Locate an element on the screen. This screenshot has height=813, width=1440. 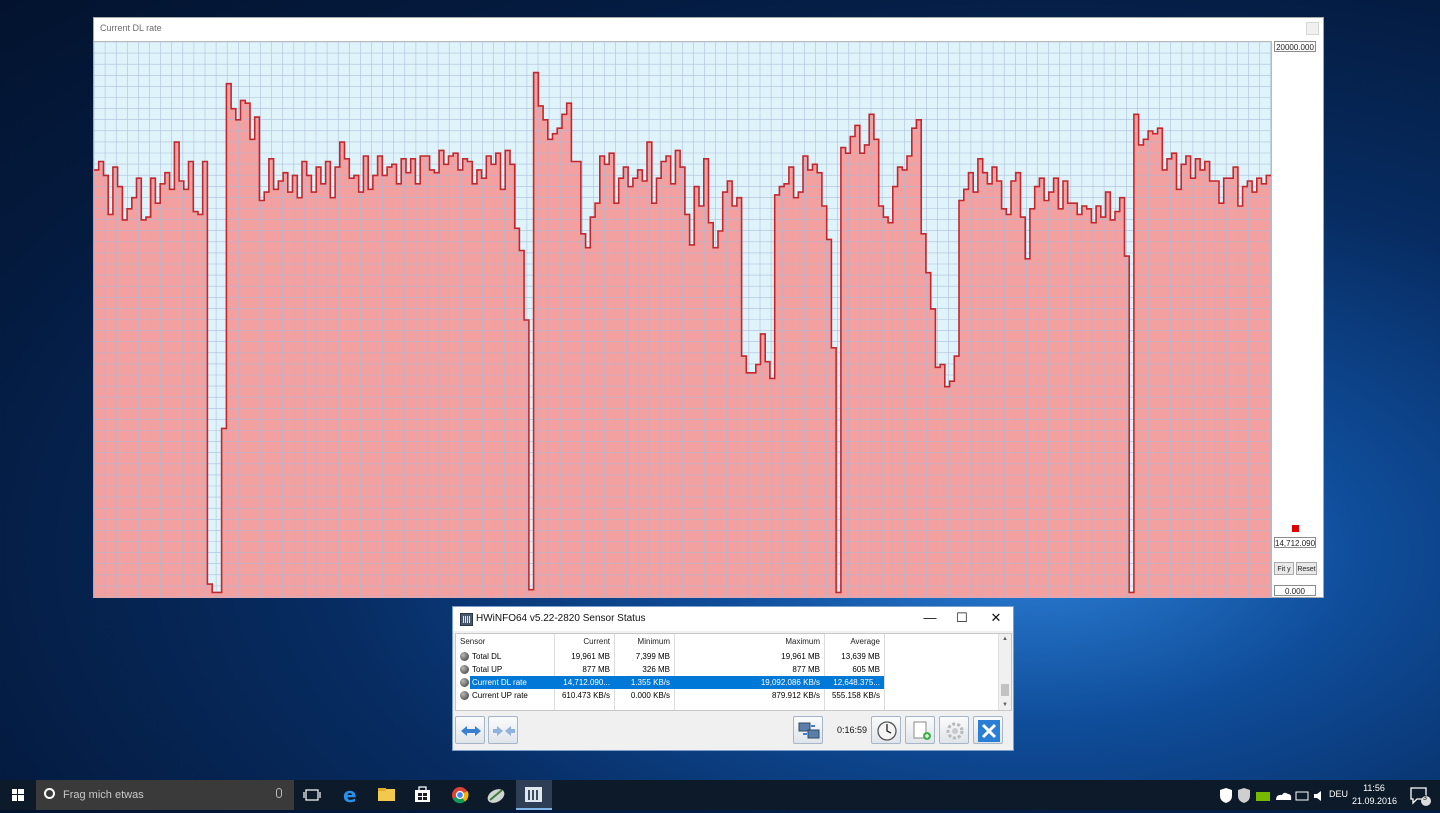
expand-button is located at coordinates (470, 730).